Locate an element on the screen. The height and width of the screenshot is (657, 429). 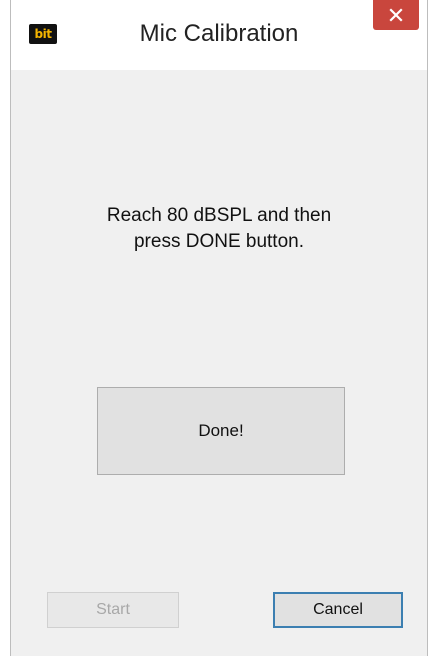
close-icon is located at coordinates (396, 15).